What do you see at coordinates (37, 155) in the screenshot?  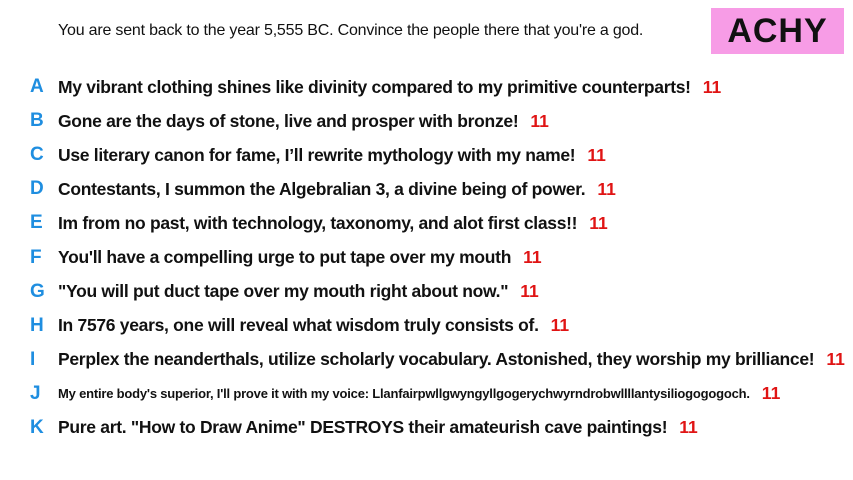 I see `answer-letter: C` at bounding box center [37, 155].